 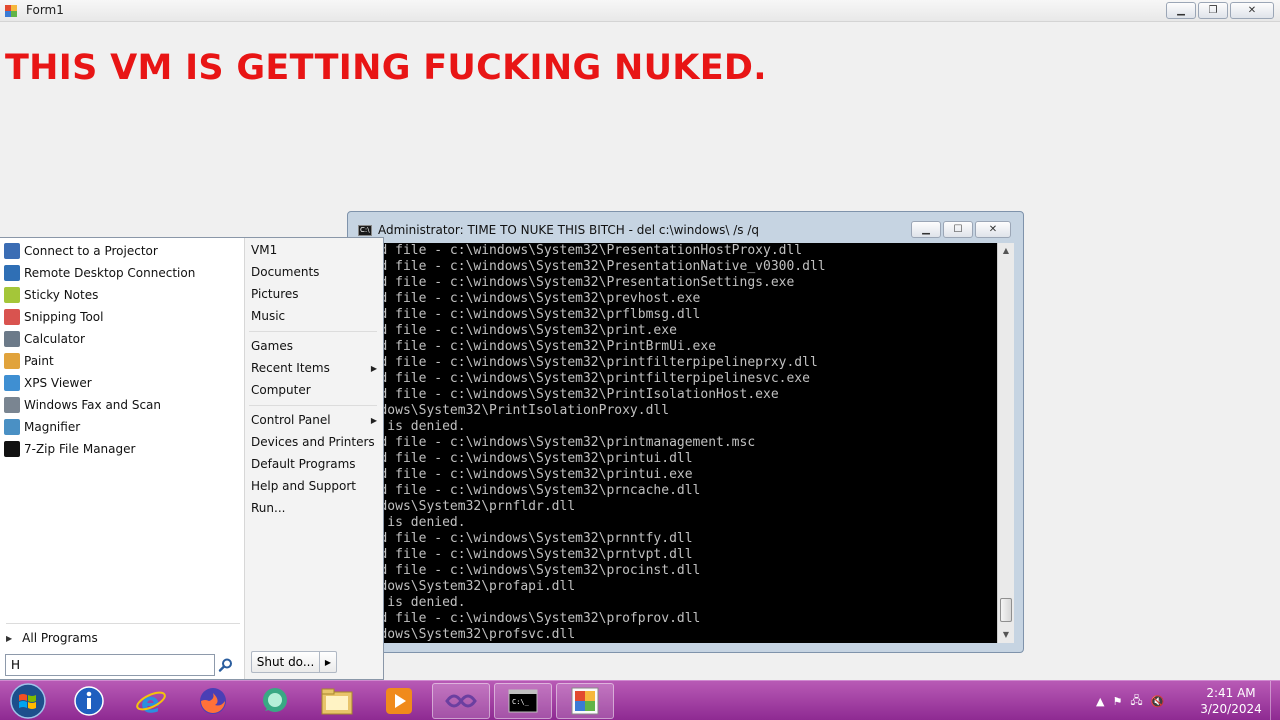 What do you see at coordinates (1005, 443) in the screenshot?
I see `console-scrollbar: ▲ ▼` at bounding box center [1005, 443].